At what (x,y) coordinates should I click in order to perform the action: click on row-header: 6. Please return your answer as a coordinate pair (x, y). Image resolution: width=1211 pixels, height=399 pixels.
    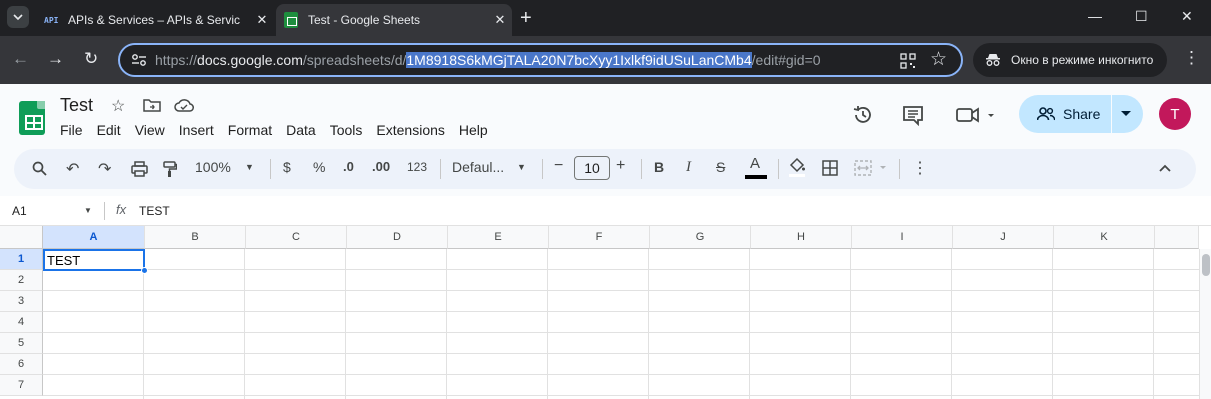
    Looking at the image, I should click on (21, 364).